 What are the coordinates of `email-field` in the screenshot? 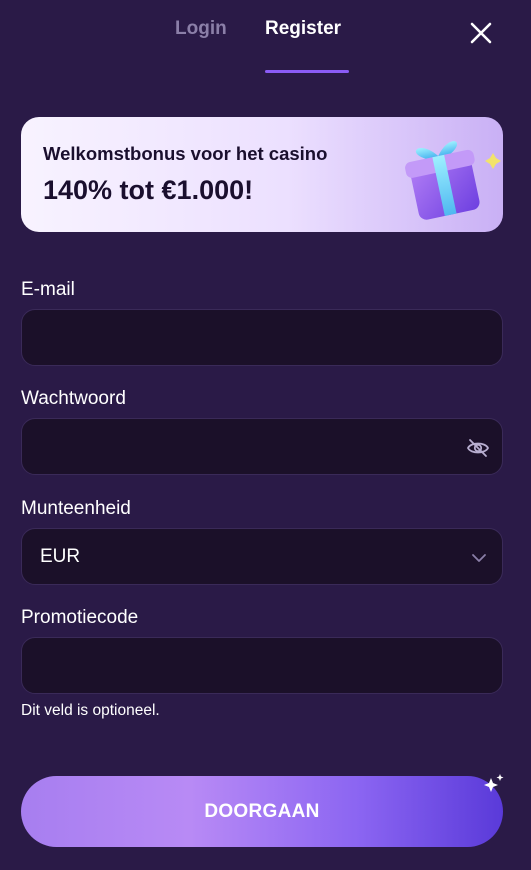 It's located at (262, 337).